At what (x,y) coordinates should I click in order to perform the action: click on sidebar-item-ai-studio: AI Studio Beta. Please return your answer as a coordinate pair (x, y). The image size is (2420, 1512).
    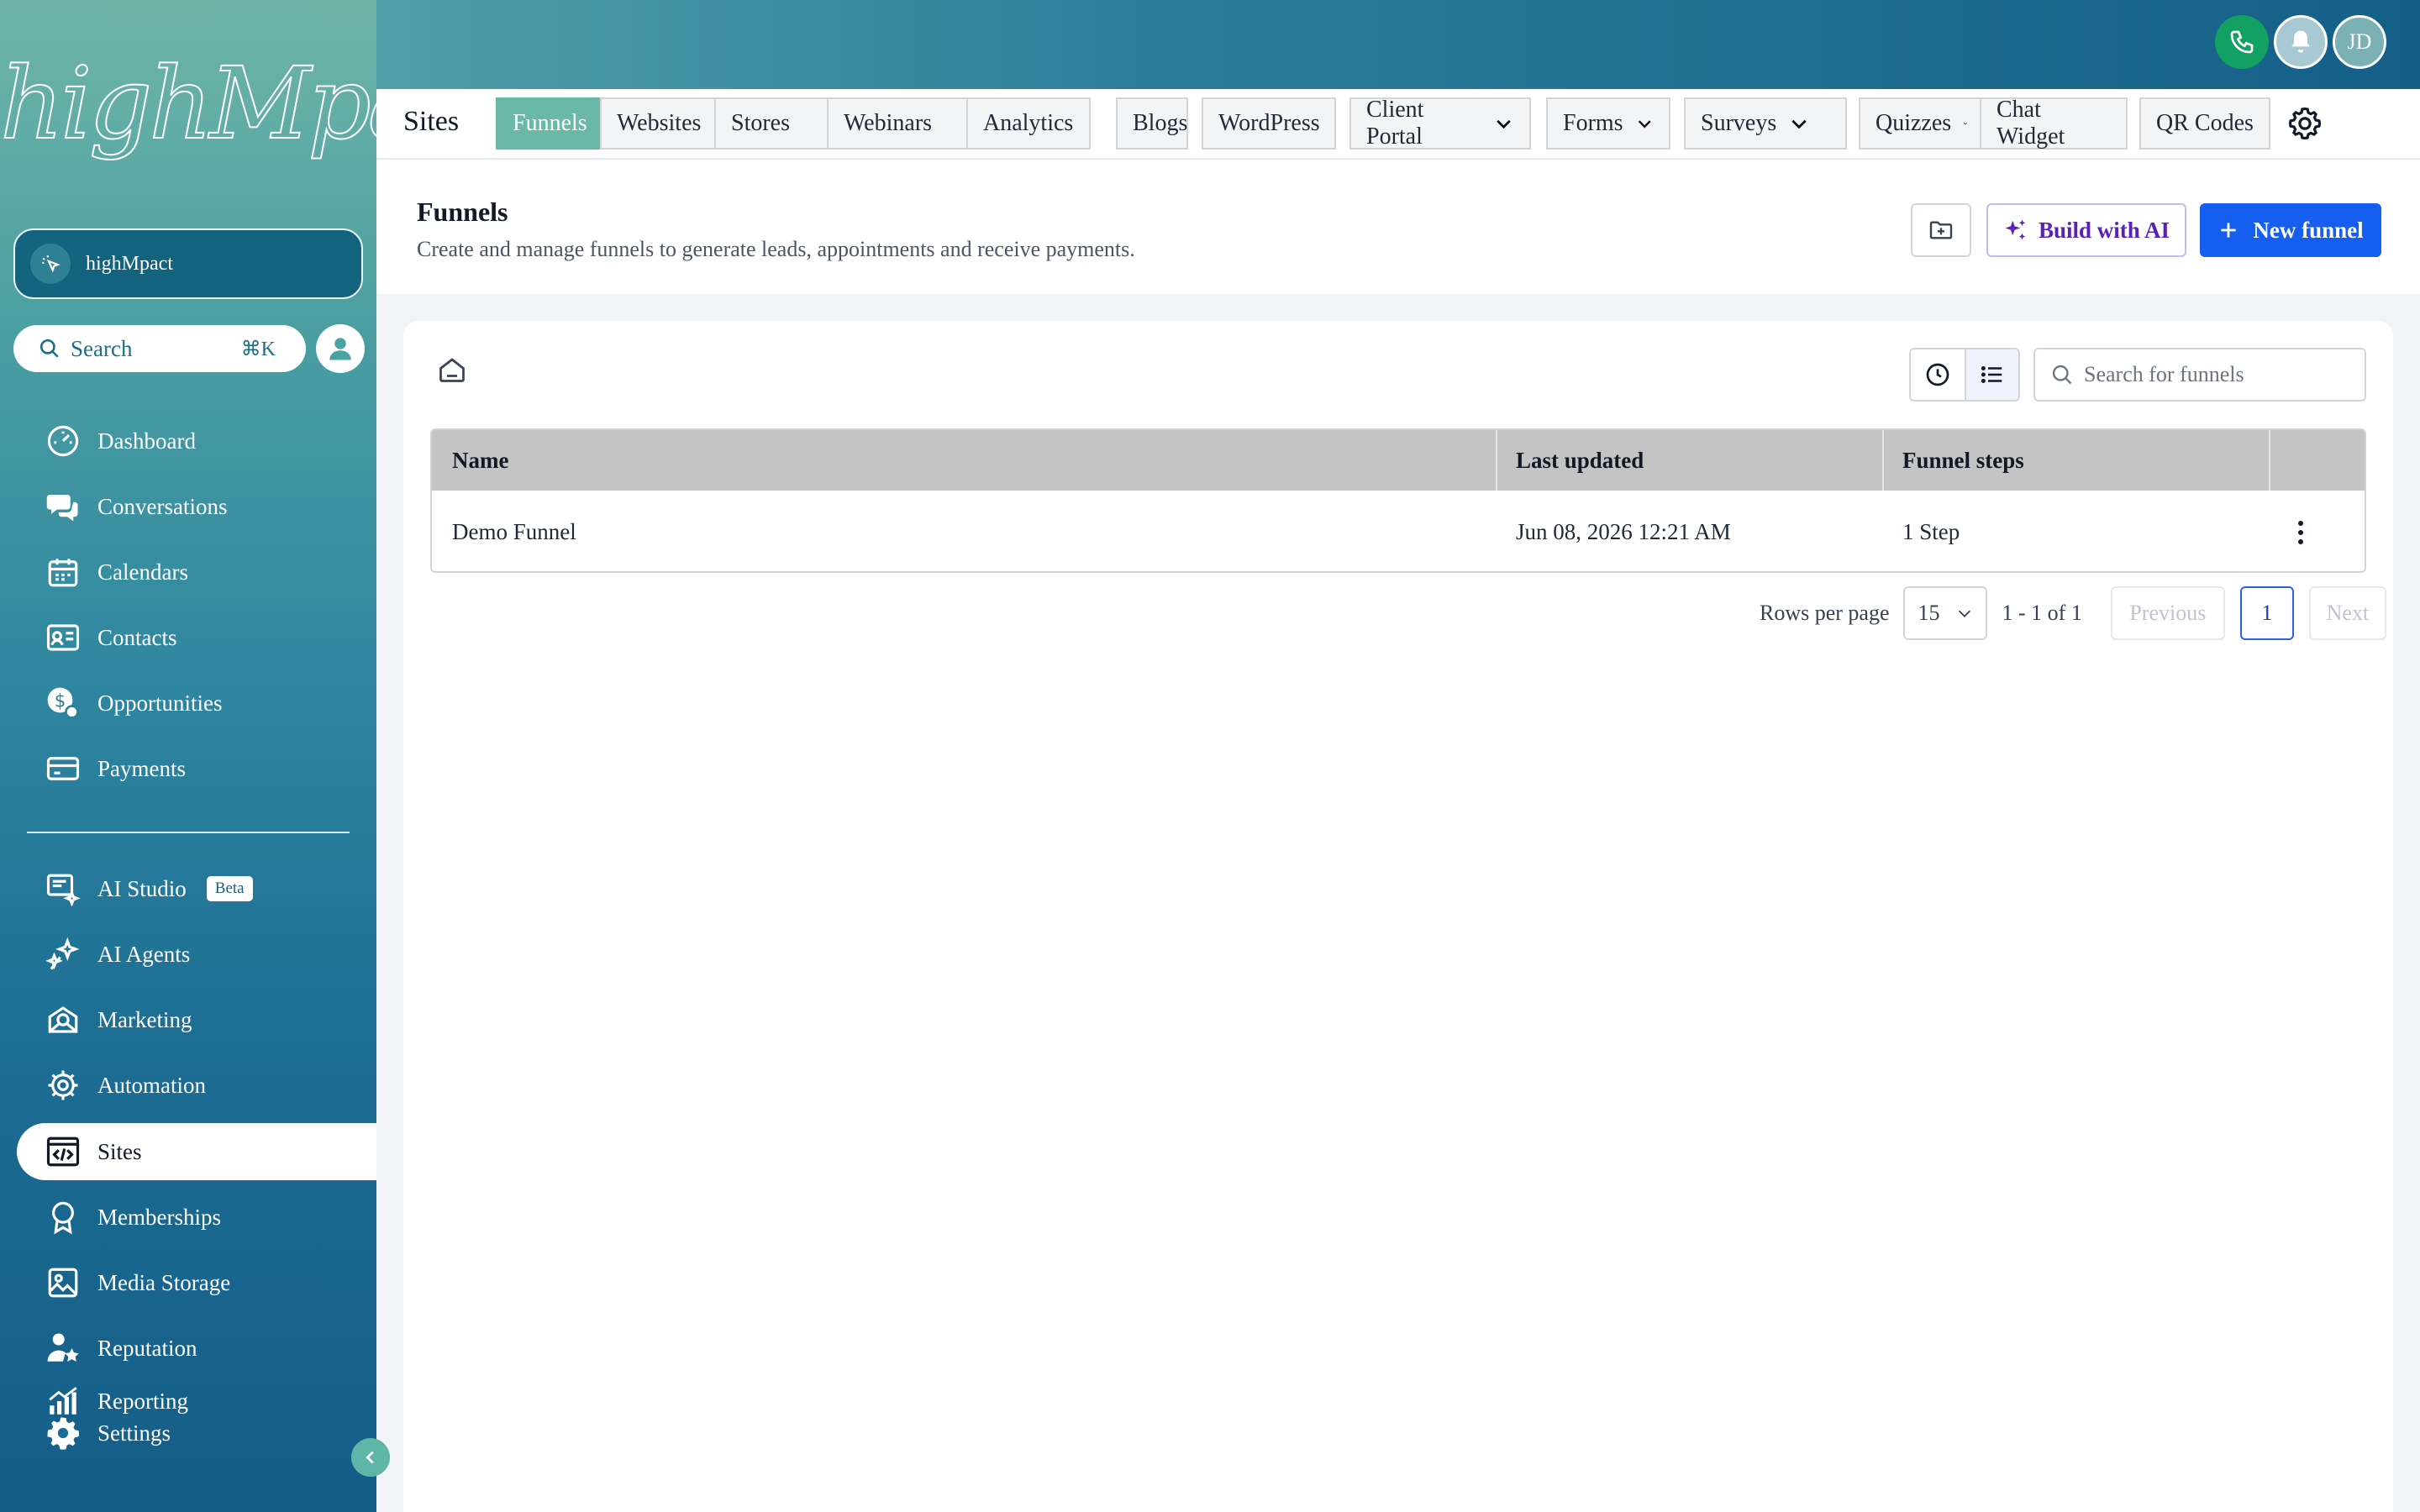
    Looking at the image, I should click on (196, 888).